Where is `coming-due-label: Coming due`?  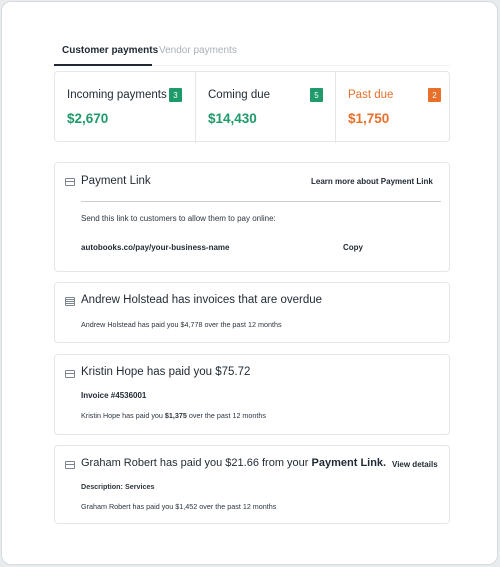
coming-due-label: Coming due is located at coordinates (239, 95).